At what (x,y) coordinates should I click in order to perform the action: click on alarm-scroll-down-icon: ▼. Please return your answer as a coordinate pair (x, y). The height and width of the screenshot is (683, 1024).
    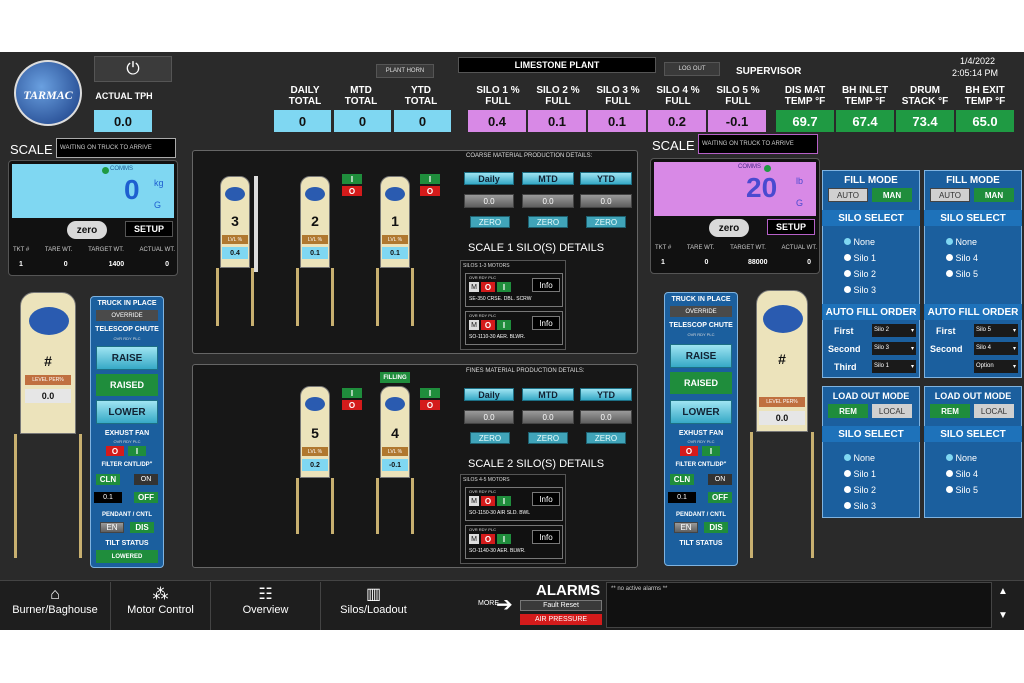
    Looking at the image, I should click on (1003, 615).